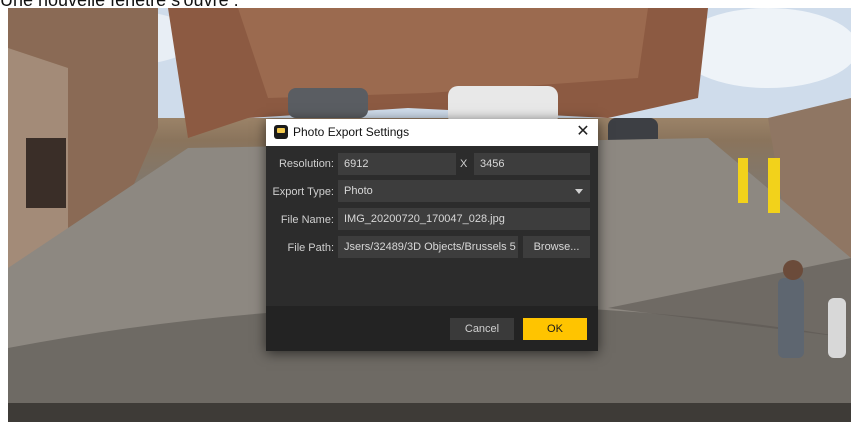 Image resolution: width=851 pixels, height=432 pixels. Describe the element at coordinates (281, 132) in the screenshot. I see `app-logo-icon` at that location.